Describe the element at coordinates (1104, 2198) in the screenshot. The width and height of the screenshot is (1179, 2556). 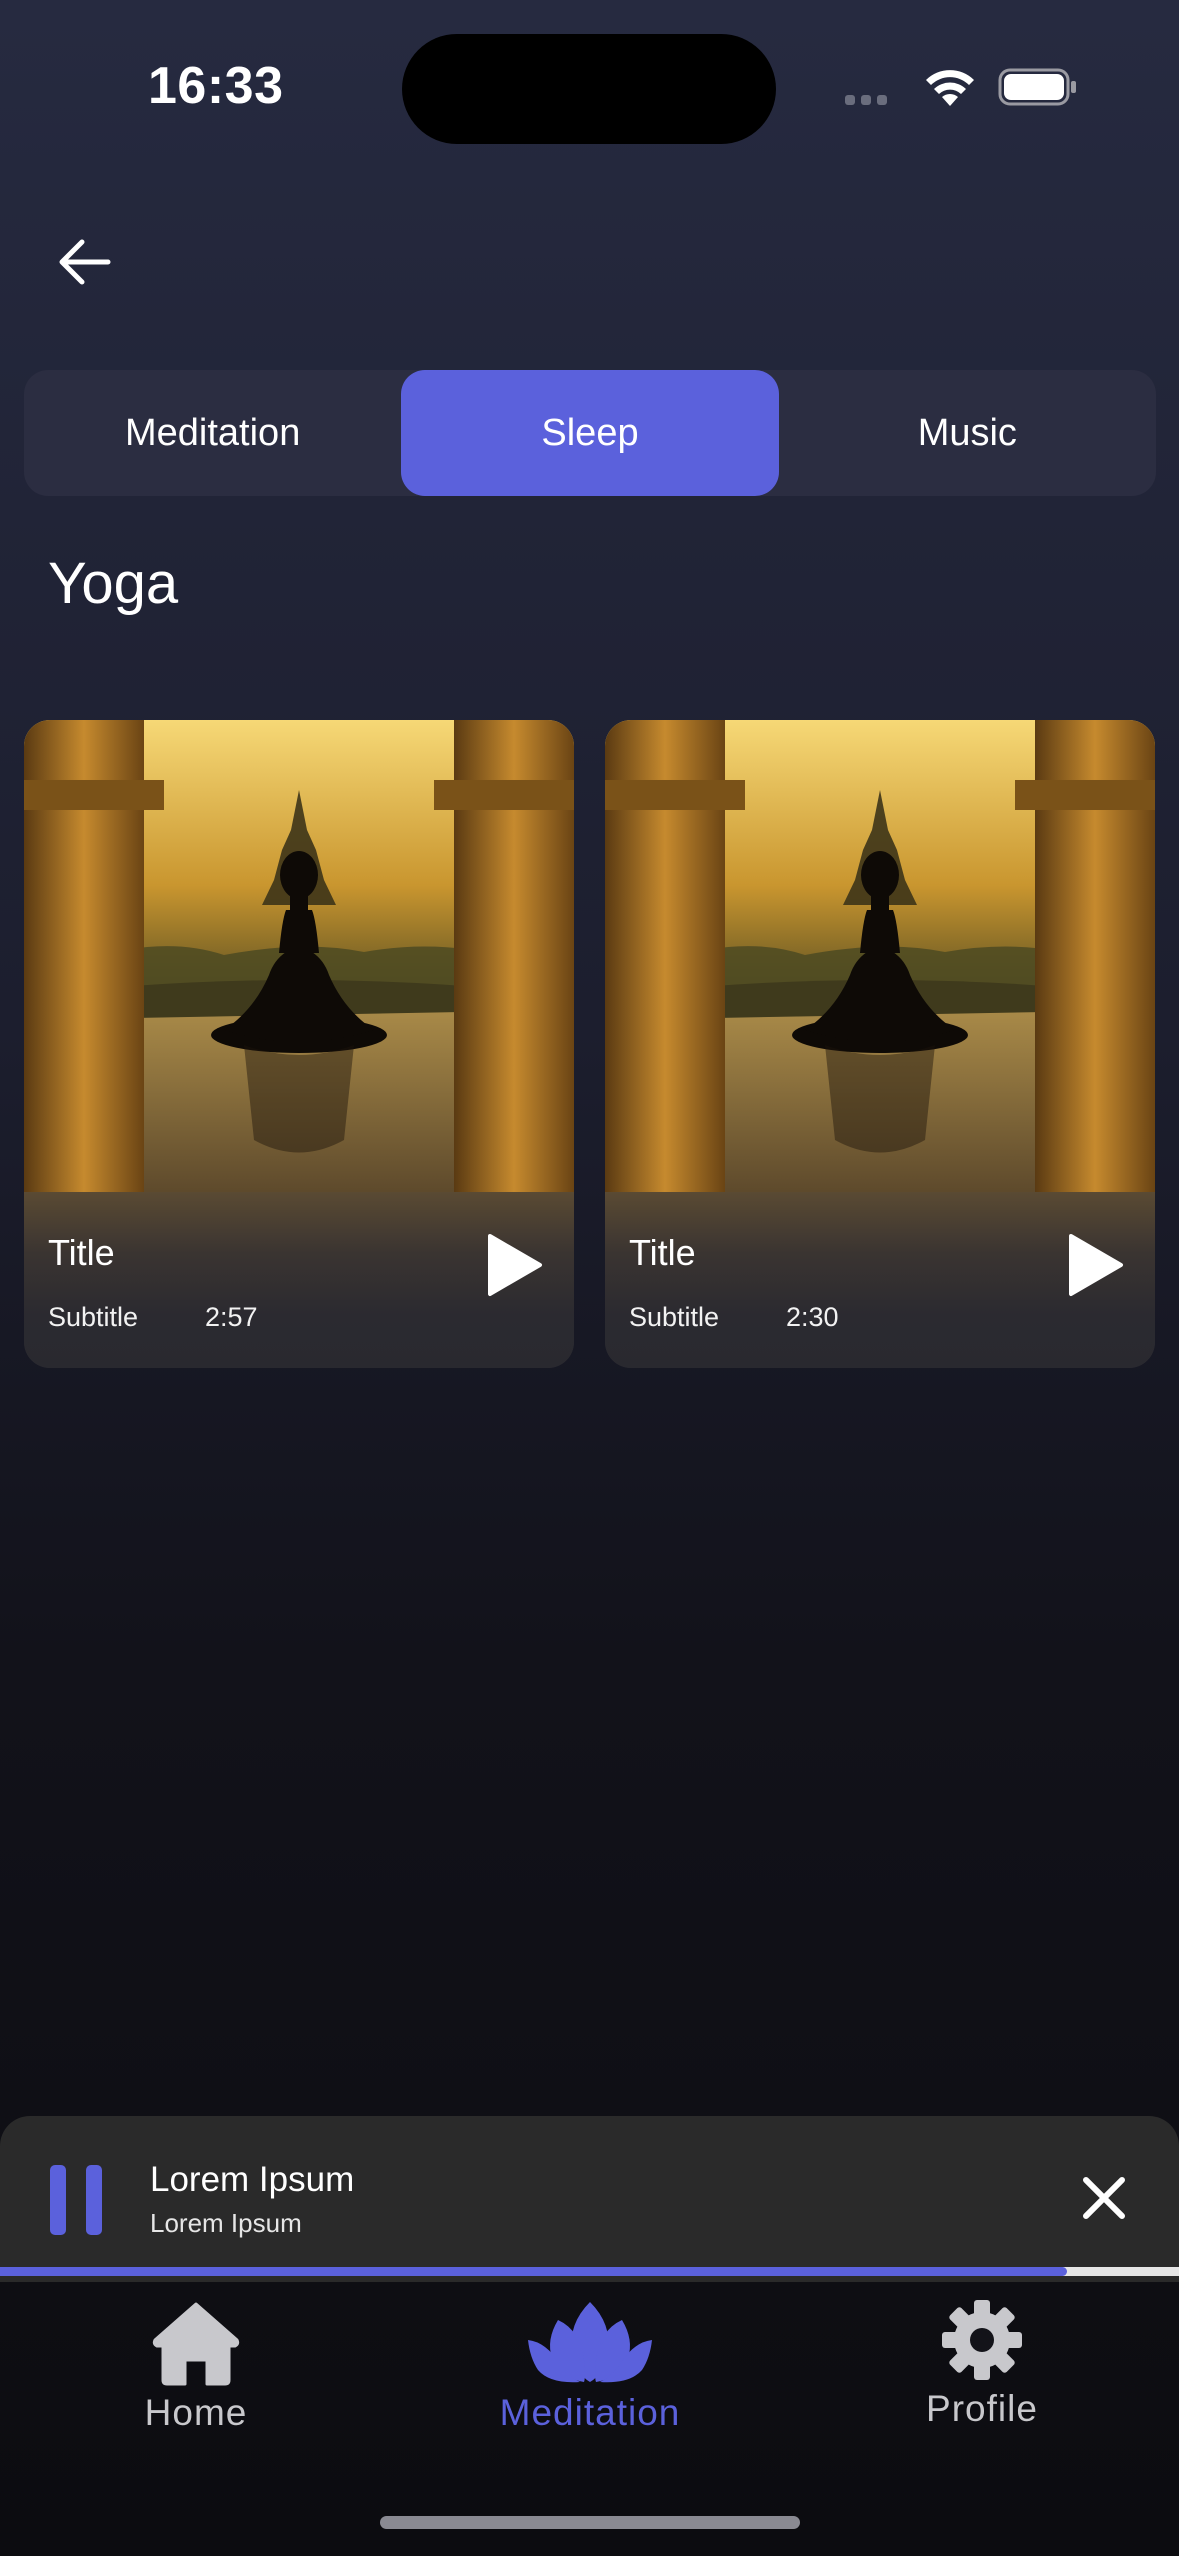
I see `close-icon` at that location.